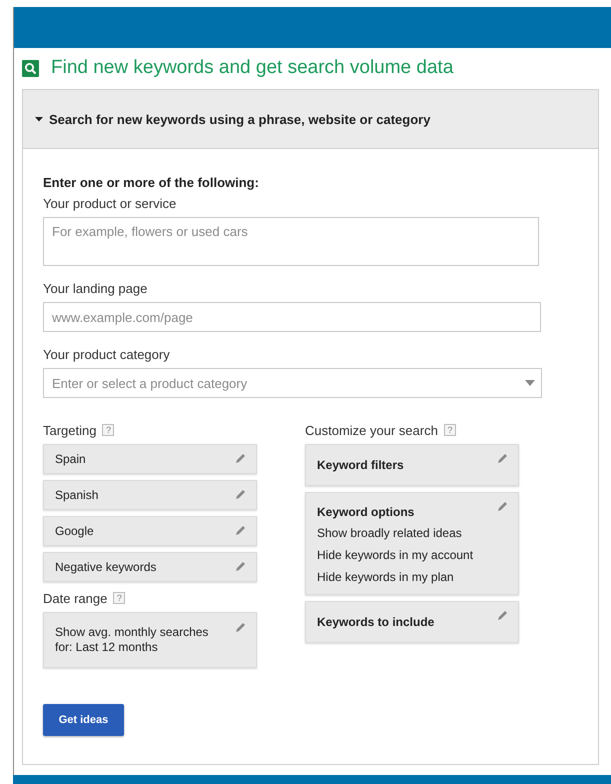  I want to click on field-label: Your product category, so click(107, 355).